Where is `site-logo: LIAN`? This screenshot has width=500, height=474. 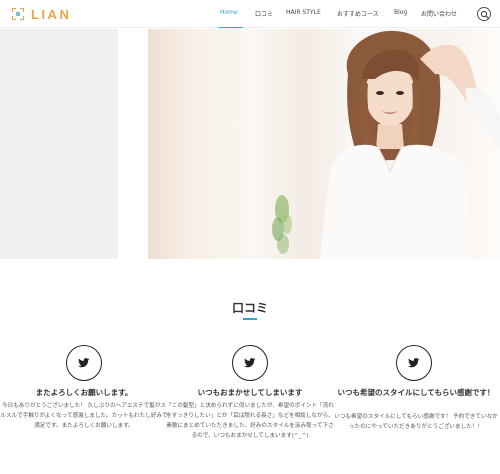 site-logo: LIAN is located at coordinates (41, 14).